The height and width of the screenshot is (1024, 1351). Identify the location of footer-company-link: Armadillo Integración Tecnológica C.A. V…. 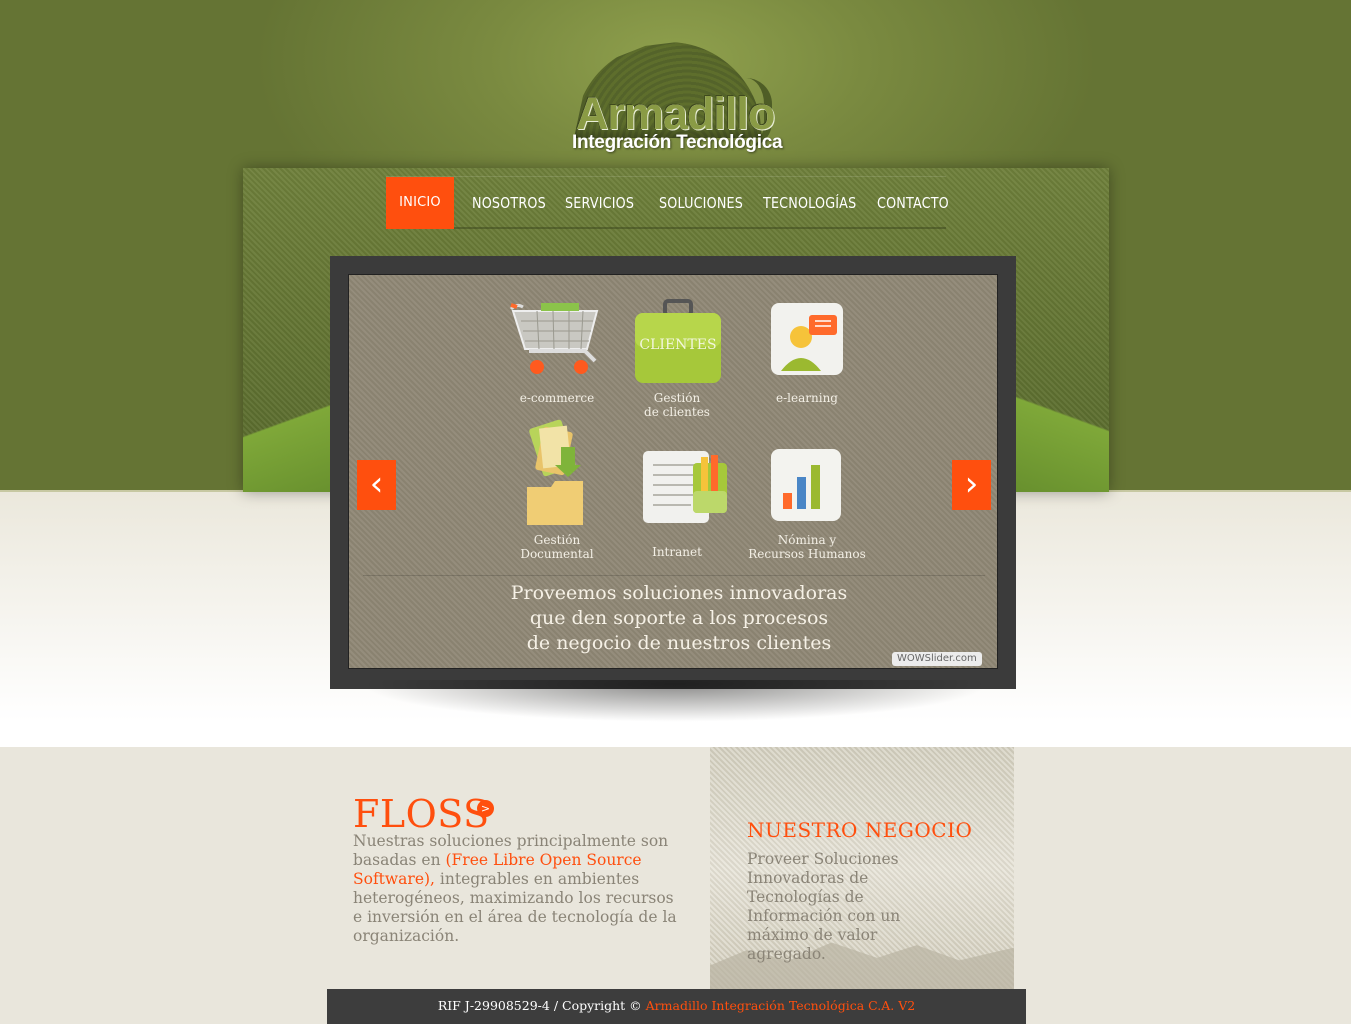
(781, 1005).